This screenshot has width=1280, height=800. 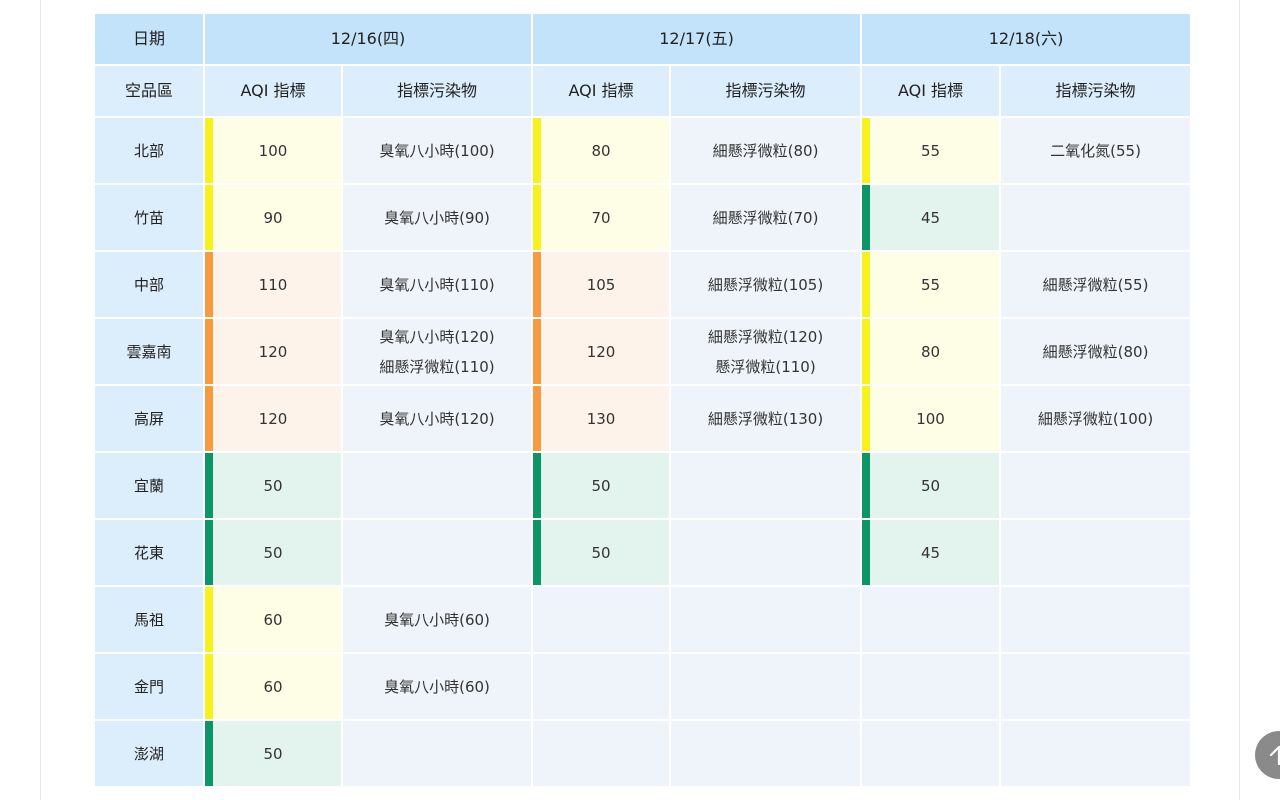 I want to click on aqi-value-cell: 105, so click(x=601, y=284).